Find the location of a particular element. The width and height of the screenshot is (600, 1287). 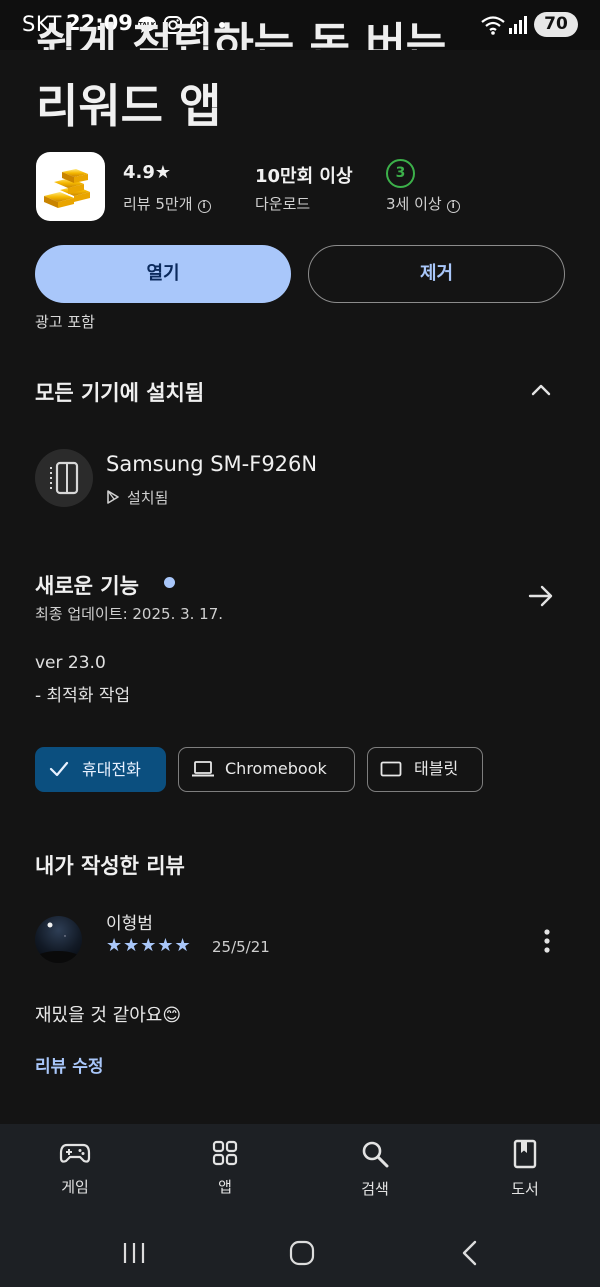

device-name: Samsung SM-F926N is located at coordinates (212, 464).